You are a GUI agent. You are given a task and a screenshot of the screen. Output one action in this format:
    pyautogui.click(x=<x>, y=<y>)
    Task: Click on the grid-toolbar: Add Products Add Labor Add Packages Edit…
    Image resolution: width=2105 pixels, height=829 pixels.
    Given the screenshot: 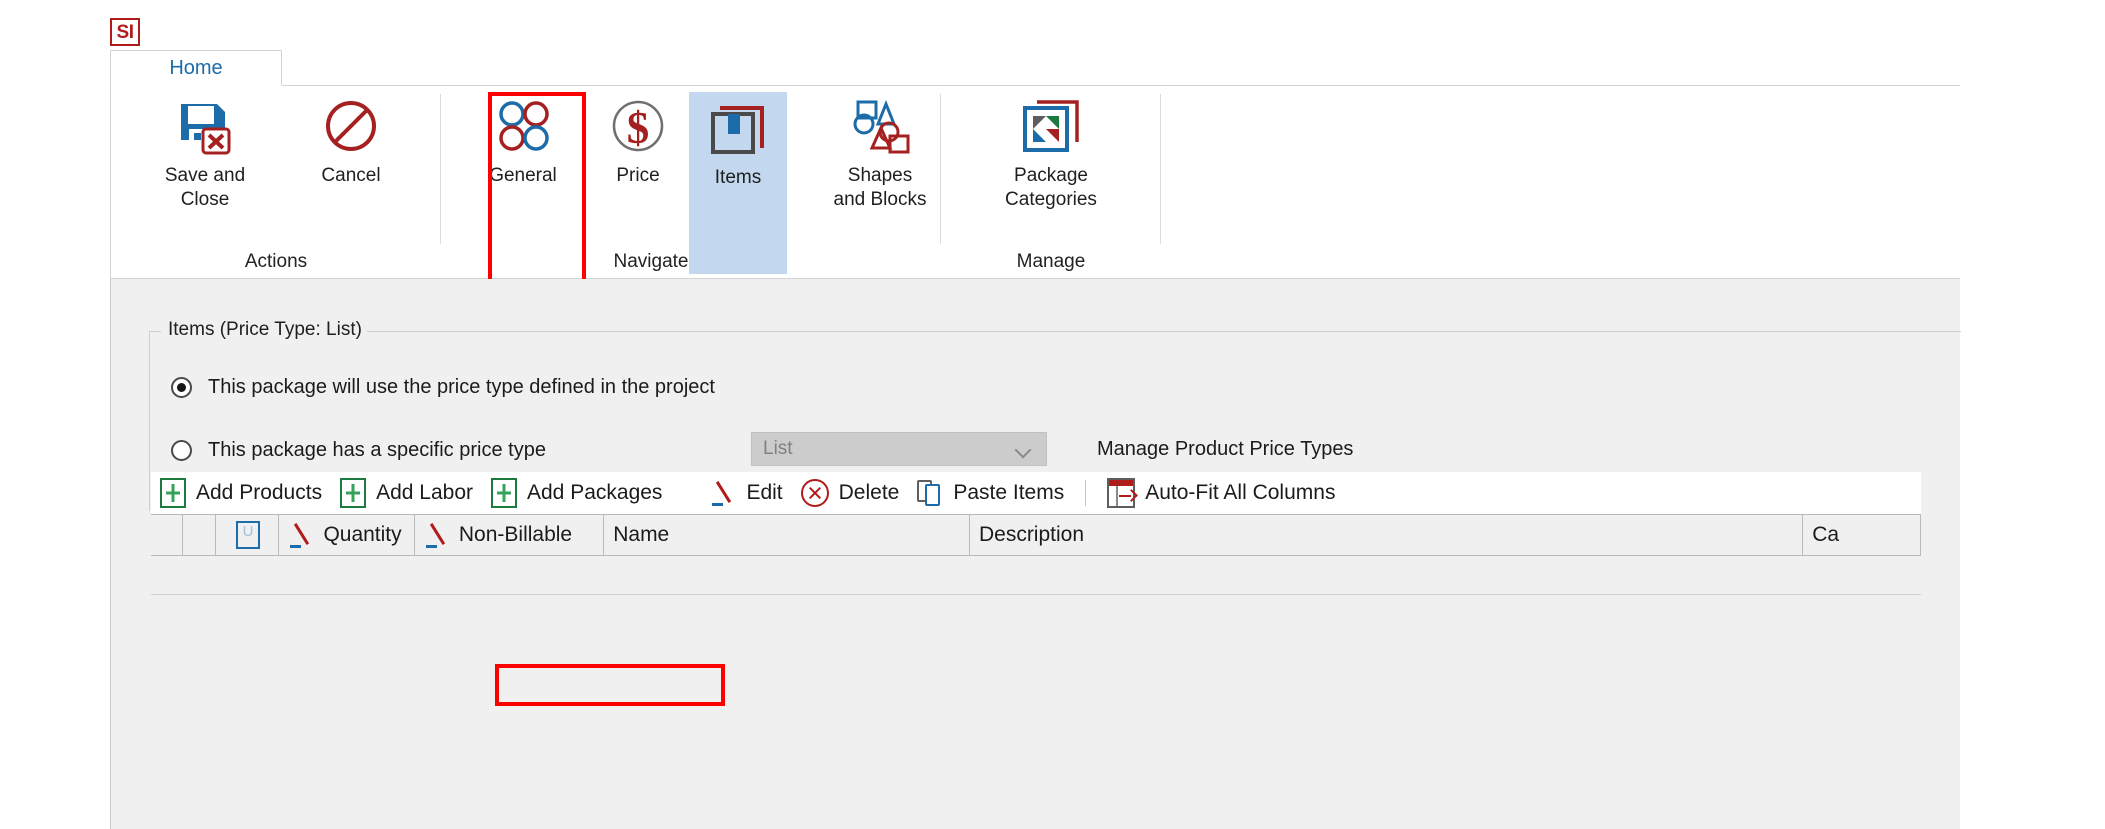 What is the action you would take?
    pyautogui.click(x=1036, y=493)
    